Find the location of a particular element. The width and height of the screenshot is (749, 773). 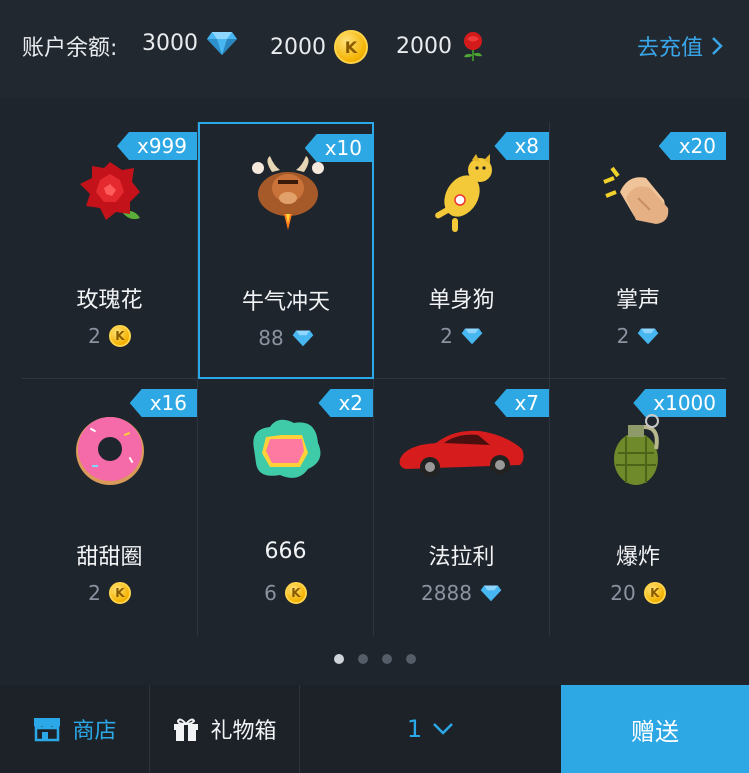

gift-badge: x8 is located at coordinates (521, 146).